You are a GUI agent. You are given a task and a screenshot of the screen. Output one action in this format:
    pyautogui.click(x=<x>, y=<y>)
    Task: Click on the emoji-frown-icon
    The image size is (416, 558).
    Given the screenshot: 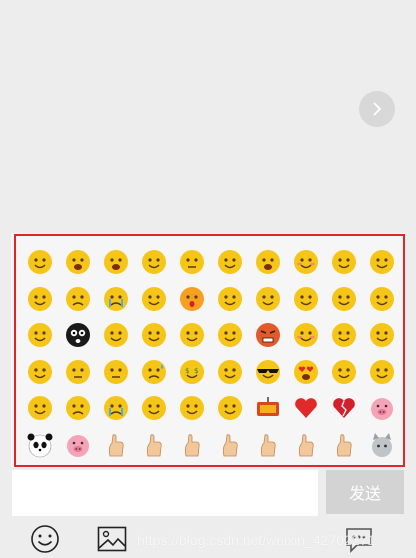 What is the action you would take?
    pyautogui.click(x=78, y=408)
    